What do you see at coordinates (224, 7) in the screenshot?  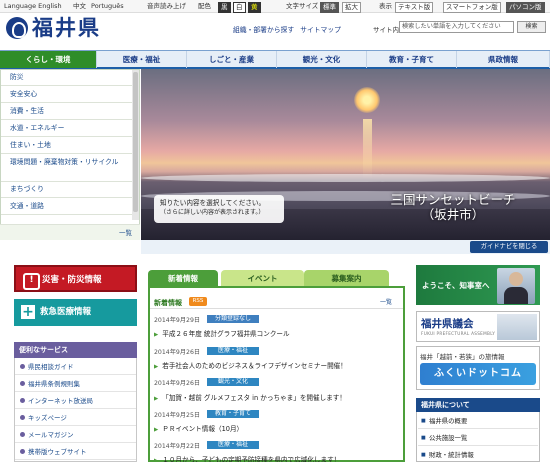 I see `color-black-button: 黒` at bounding box center [224, 7].